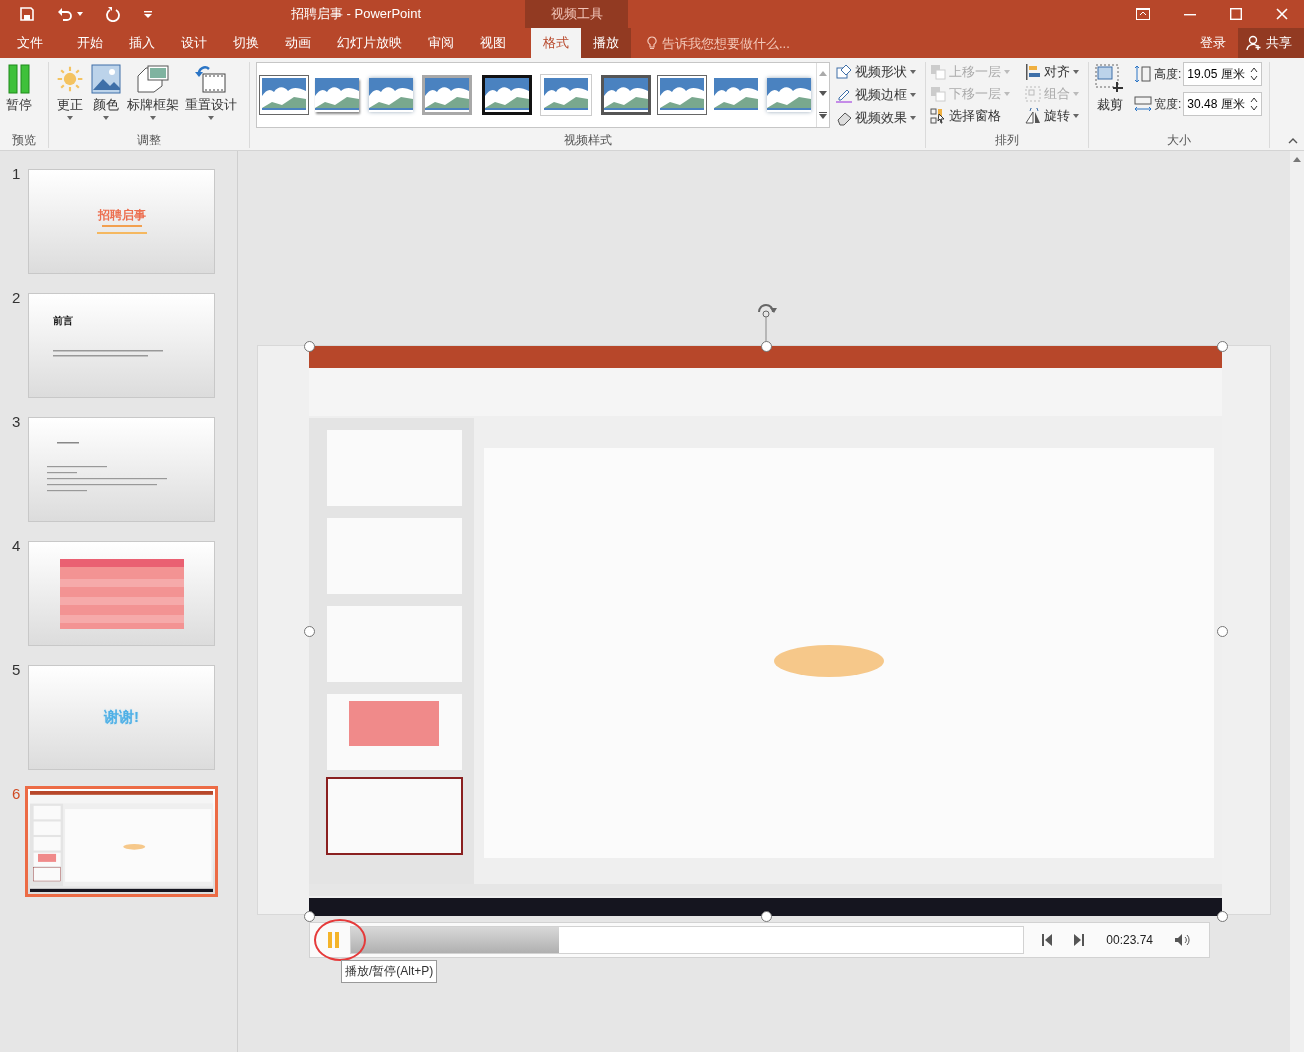 The image size is (1304, 1052). What do you see at coordinates (876, 117) in the screenshot?
I see `ribbon-command: 视频效果` at bounding box center [876, 117].